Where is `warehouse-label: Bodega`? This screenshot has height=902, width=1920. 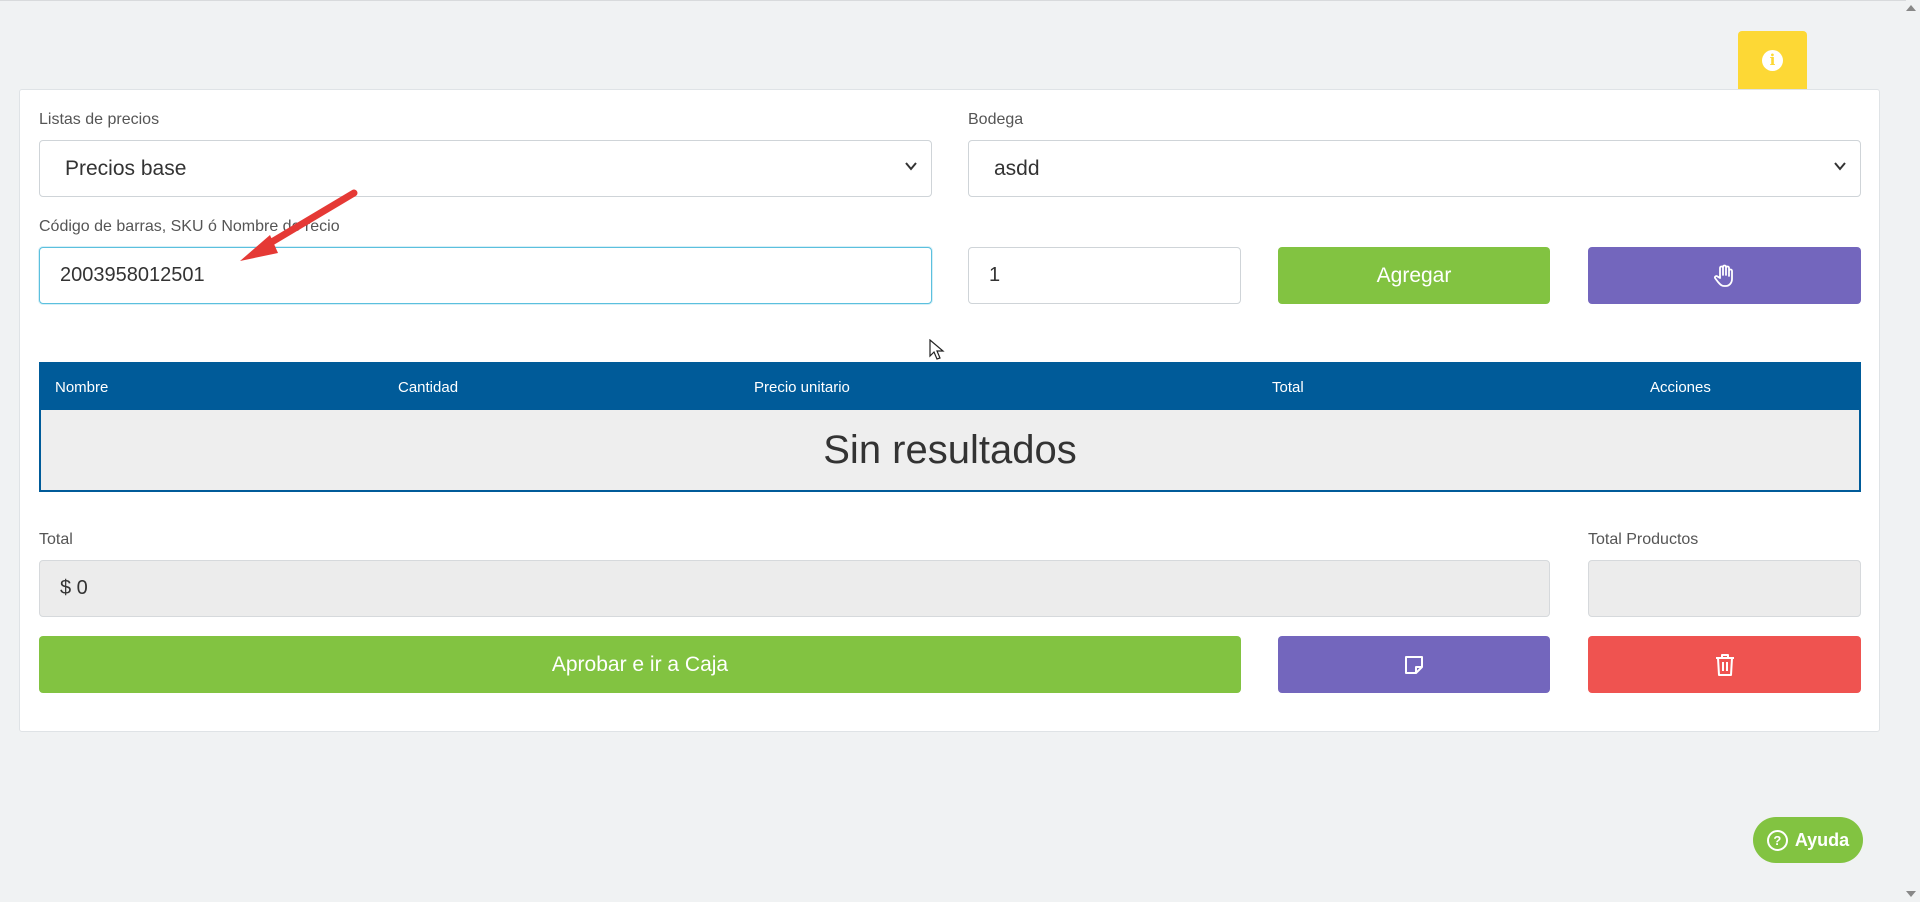 warehouse-label: Bodega is located at coordinates (996, 119).